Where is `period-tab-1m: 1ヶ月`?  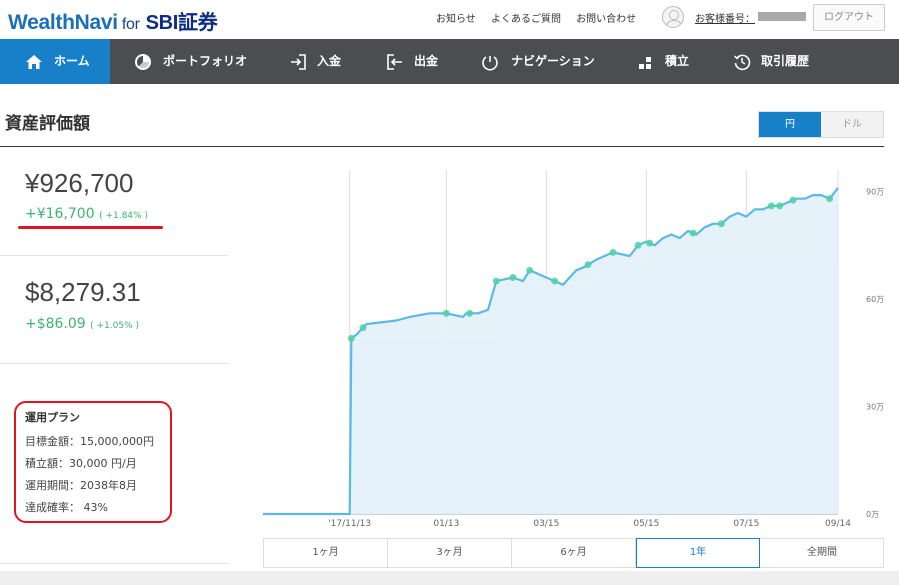 period-tab-1m: 1ヶ月 is located at coordinates (326, 553).